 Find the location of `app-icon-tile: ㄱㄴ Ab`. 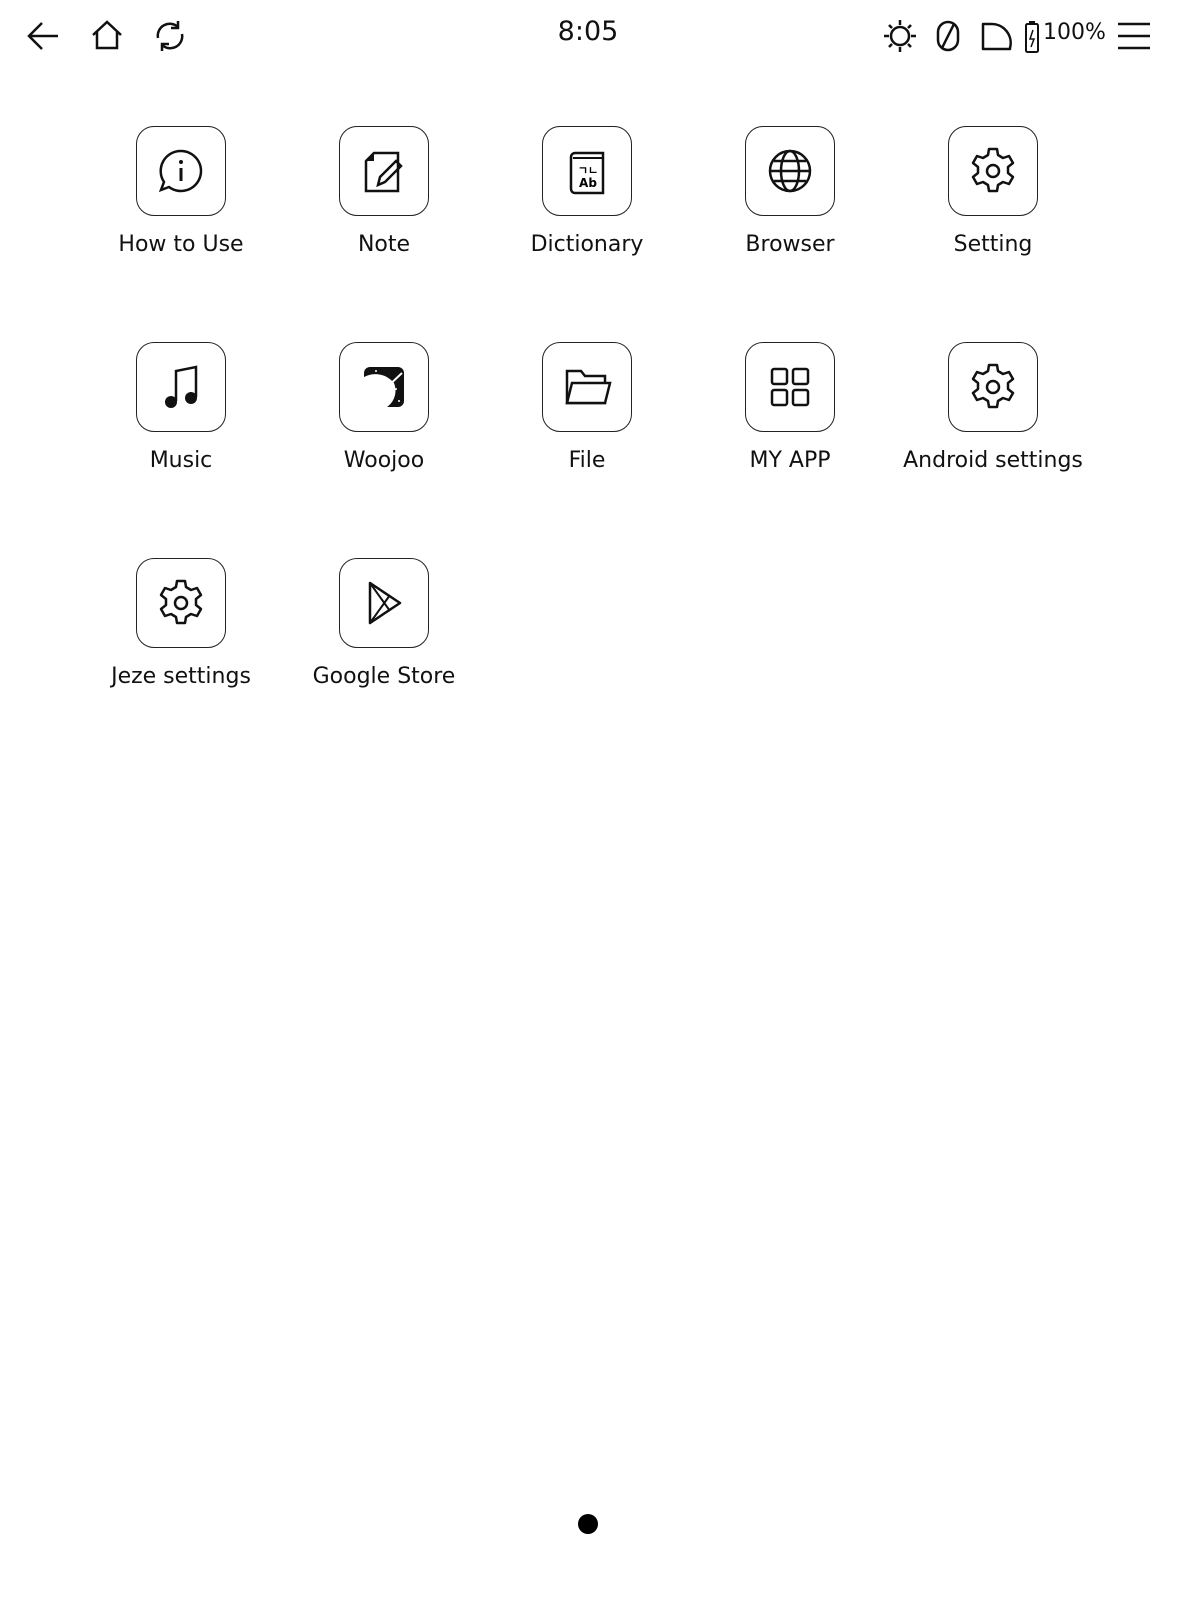

app-icon-tile: ㄱㄴ Ab is located at coordinates (587, 171).